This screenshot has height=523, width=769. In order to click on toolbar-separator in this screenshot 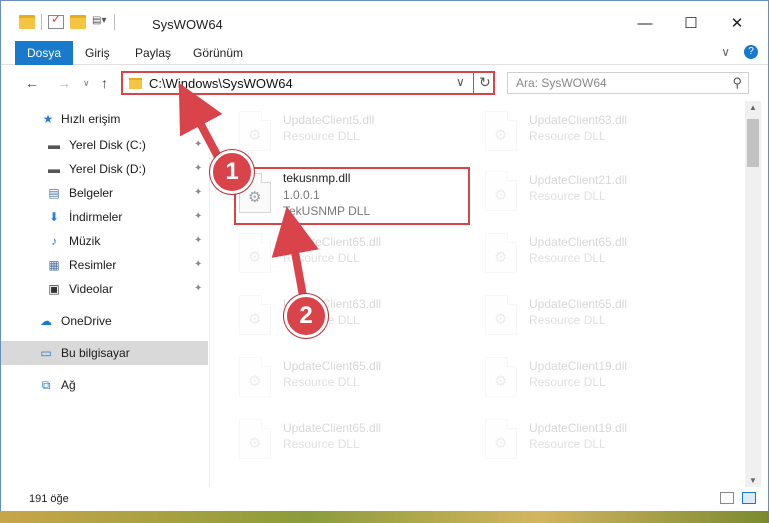, I will do `click(114, 22)`.